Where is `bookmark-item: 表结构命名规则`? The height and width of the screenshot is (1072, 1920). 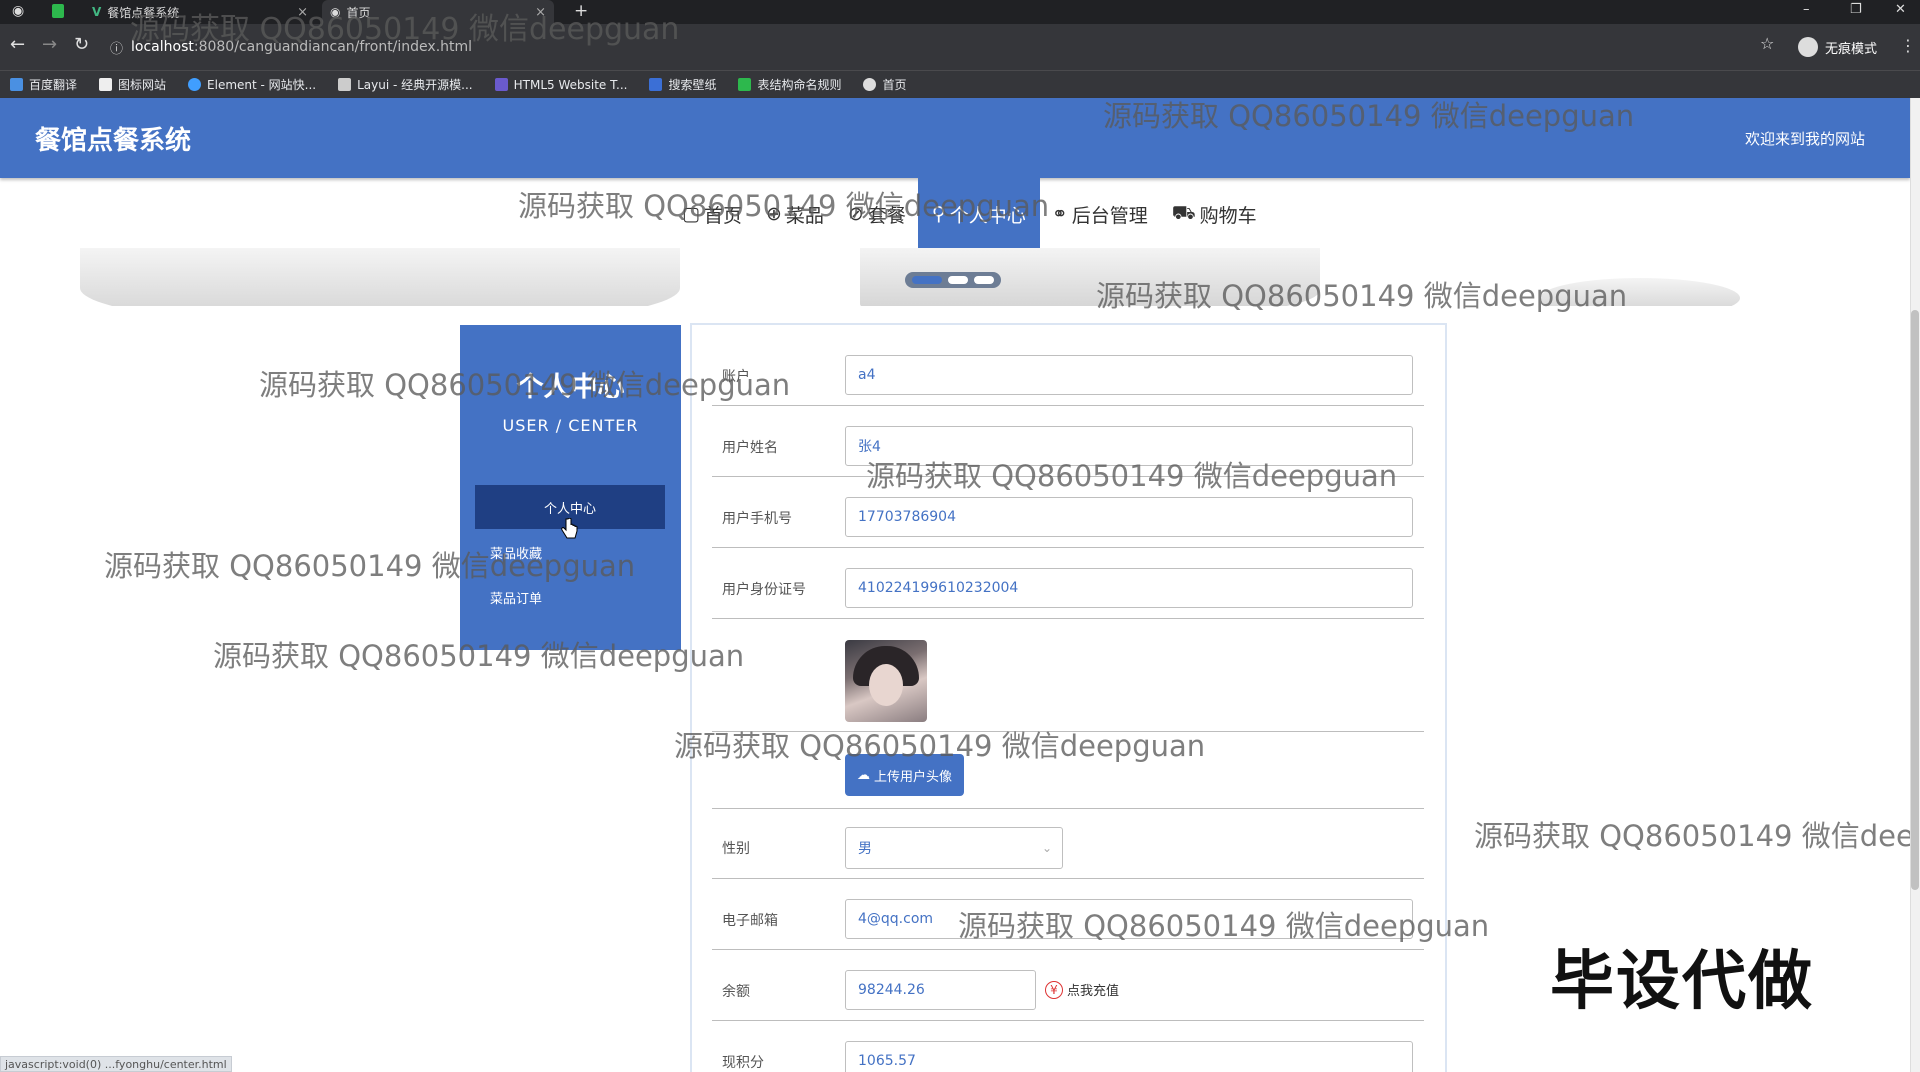 bookmark-item: 表结构命名规则 is located at coordinates (789, 84).